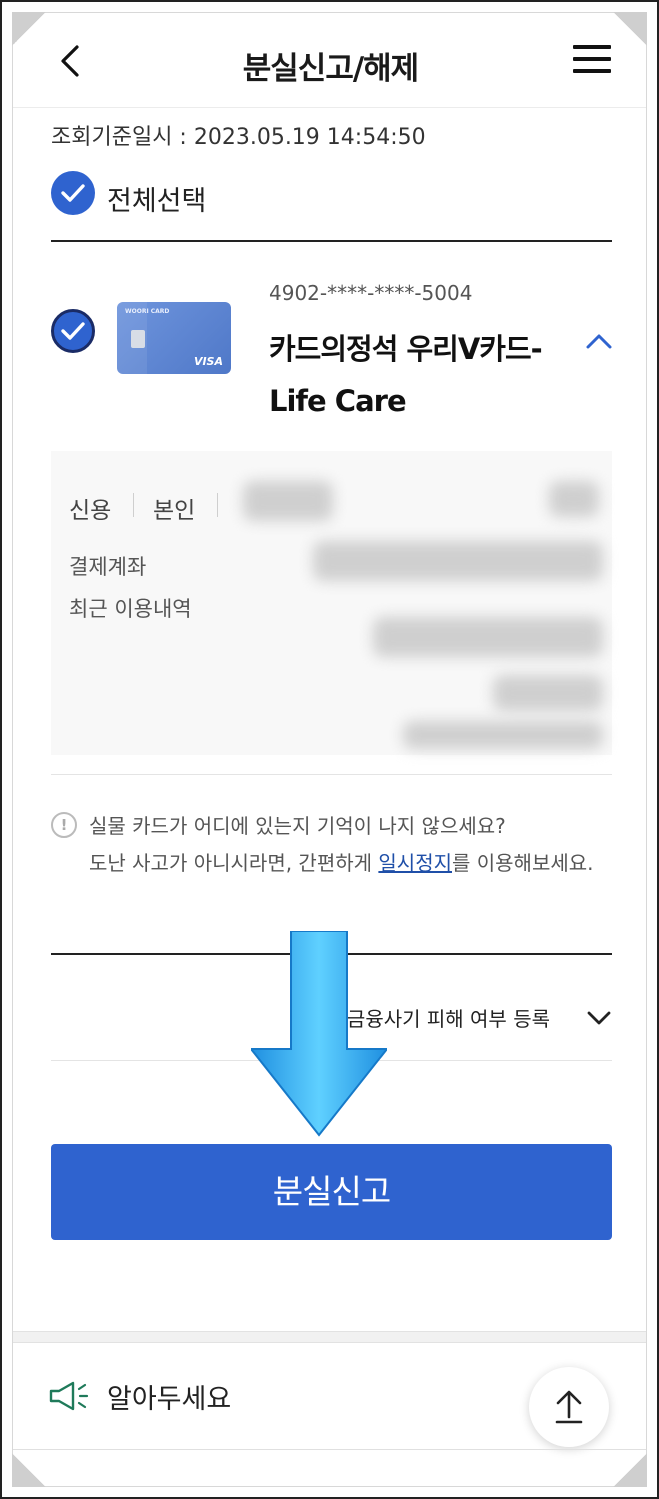 The image size is (659, 1499). What do you see at coordinates (593, 60) in the screenshot?
I see `menu-button` at bounding box center [593, 60].